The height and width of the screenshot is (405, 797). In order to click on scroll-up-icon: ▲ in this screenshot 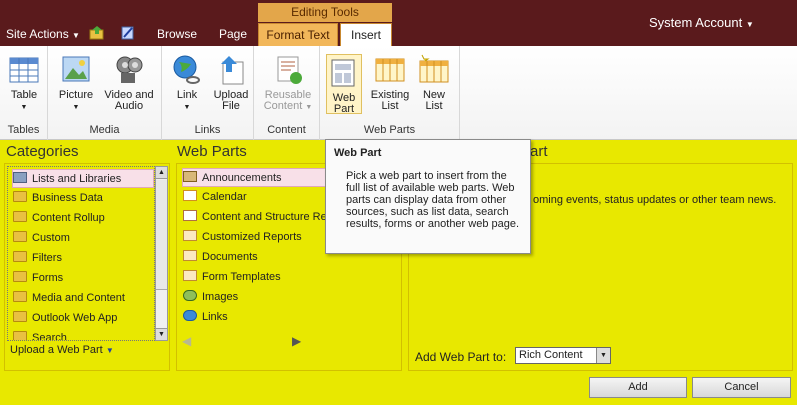, I will do `click(161, 173)`.